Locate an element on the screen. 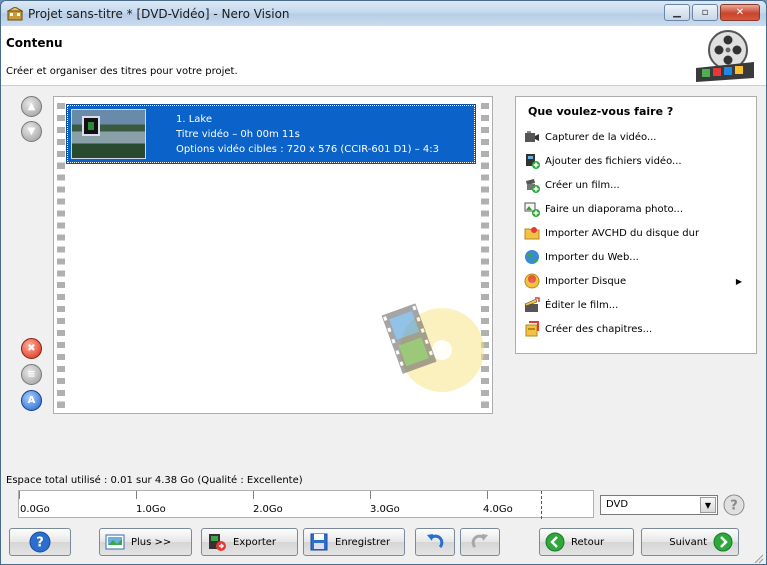 This screenshot has width=767, height=565. help-icon: ? is located at coordinates (40, 542).